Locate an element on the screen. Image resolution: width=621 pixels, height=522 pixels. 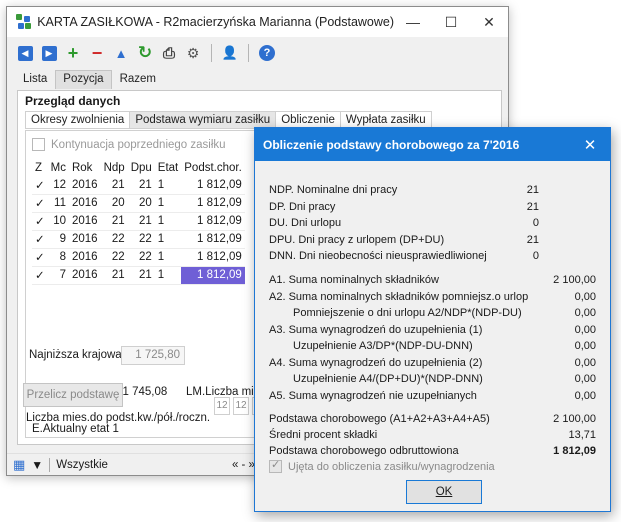
warning-icon: ▲ is located at coordinates (121, 53).